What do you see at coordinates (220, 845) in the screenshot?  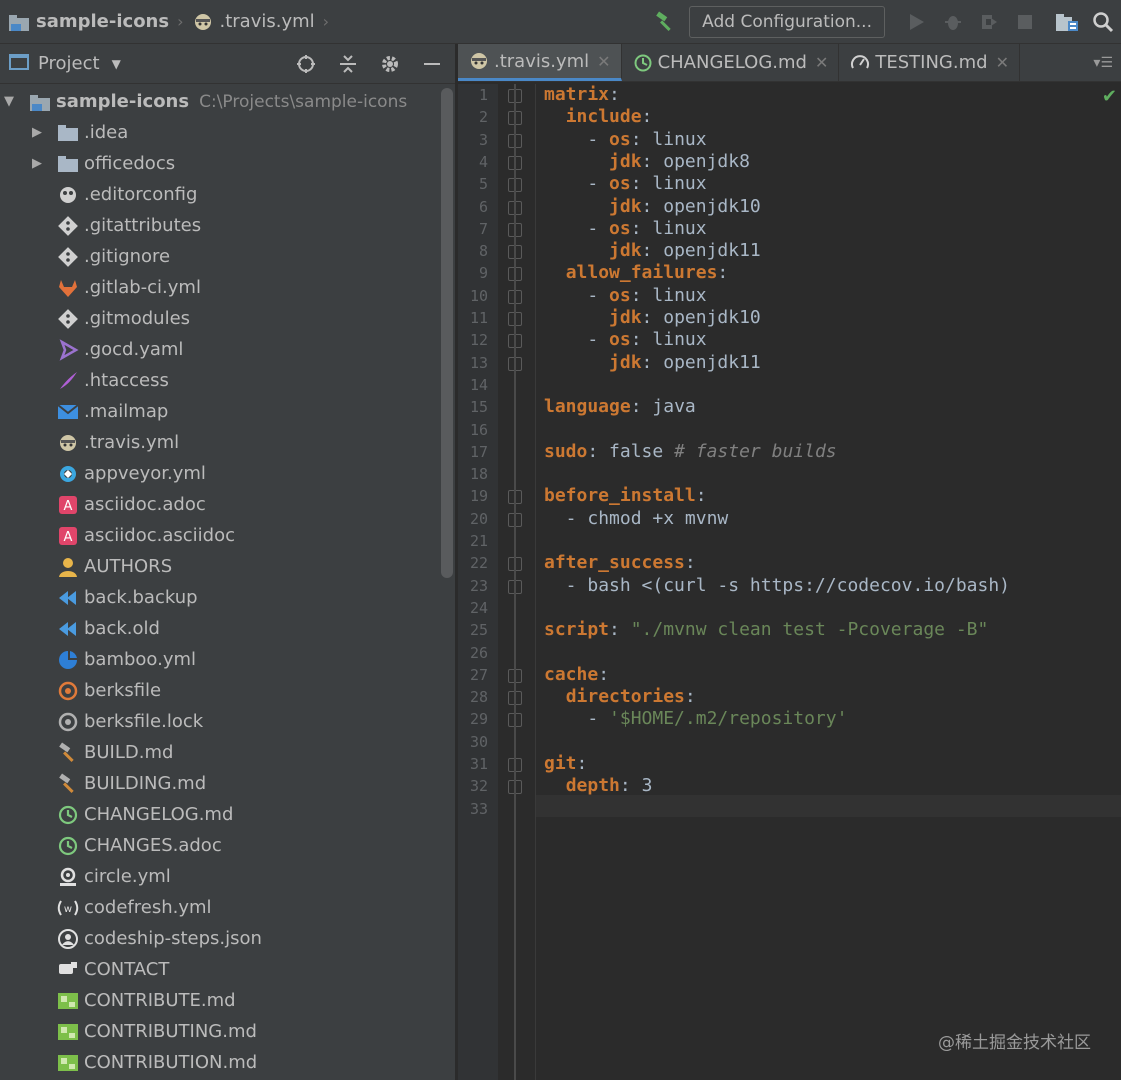 I see `tree-file: CHANGES.adoc` at bounding box center [220, 845].